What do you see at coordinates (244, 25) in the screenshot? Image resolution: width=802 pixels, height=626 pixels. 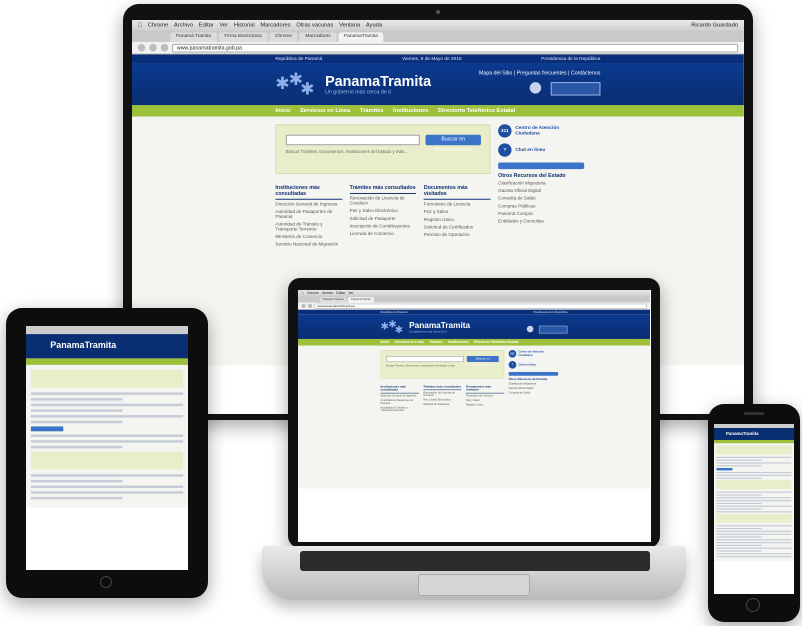 I see `menu-historial: Historial` at bounding box center [244, 25].